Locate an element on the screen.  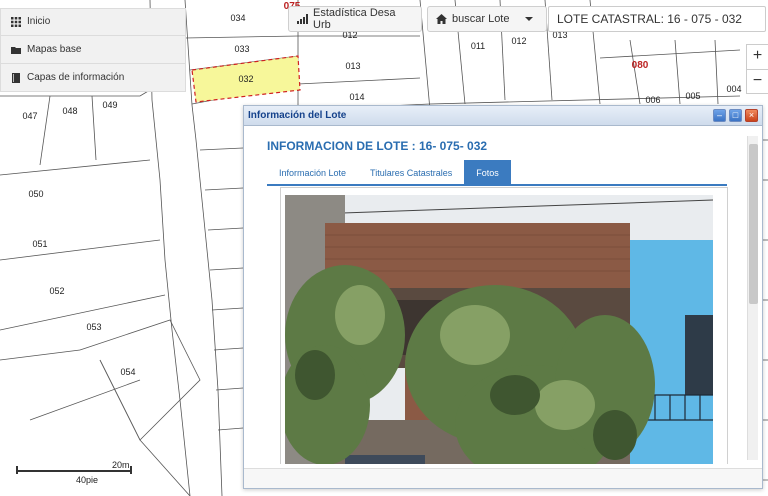
statistics-button: Estadística Desa Urb is located at coordinates (355, 19).